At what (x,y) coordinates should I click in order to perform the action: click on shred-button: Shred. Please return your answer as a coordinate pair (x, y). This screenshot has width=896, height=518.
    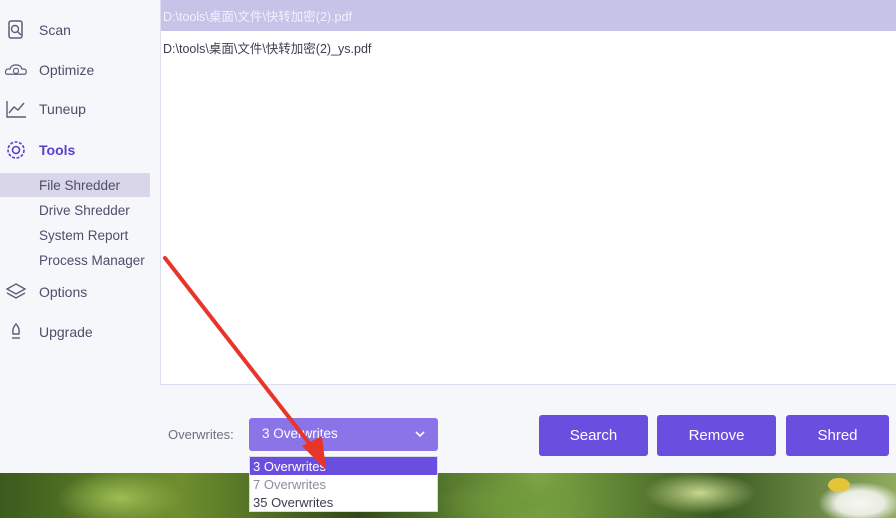
    Looking at the image, I should click on (837, 435).